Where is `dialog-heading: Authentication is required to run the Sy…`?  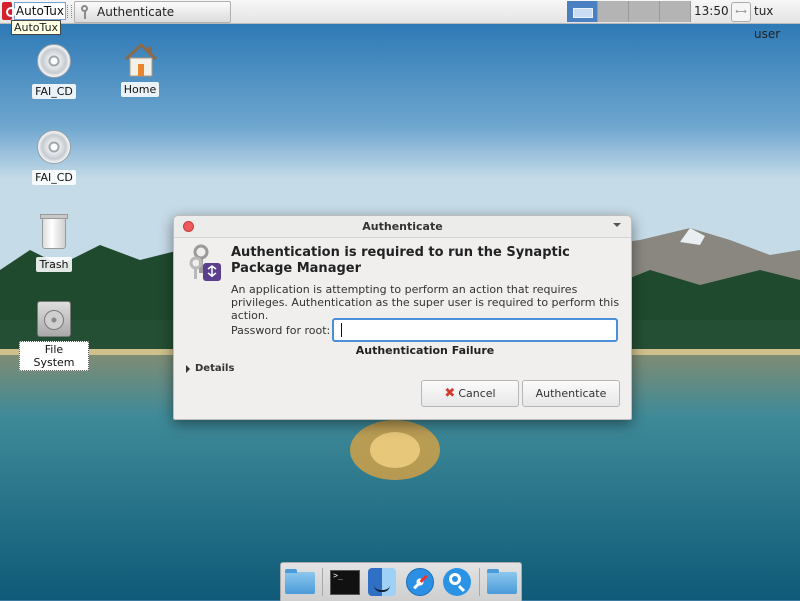
dialog-heading: Authentication is required to run the Sy… is located at coordinates (400, 260).